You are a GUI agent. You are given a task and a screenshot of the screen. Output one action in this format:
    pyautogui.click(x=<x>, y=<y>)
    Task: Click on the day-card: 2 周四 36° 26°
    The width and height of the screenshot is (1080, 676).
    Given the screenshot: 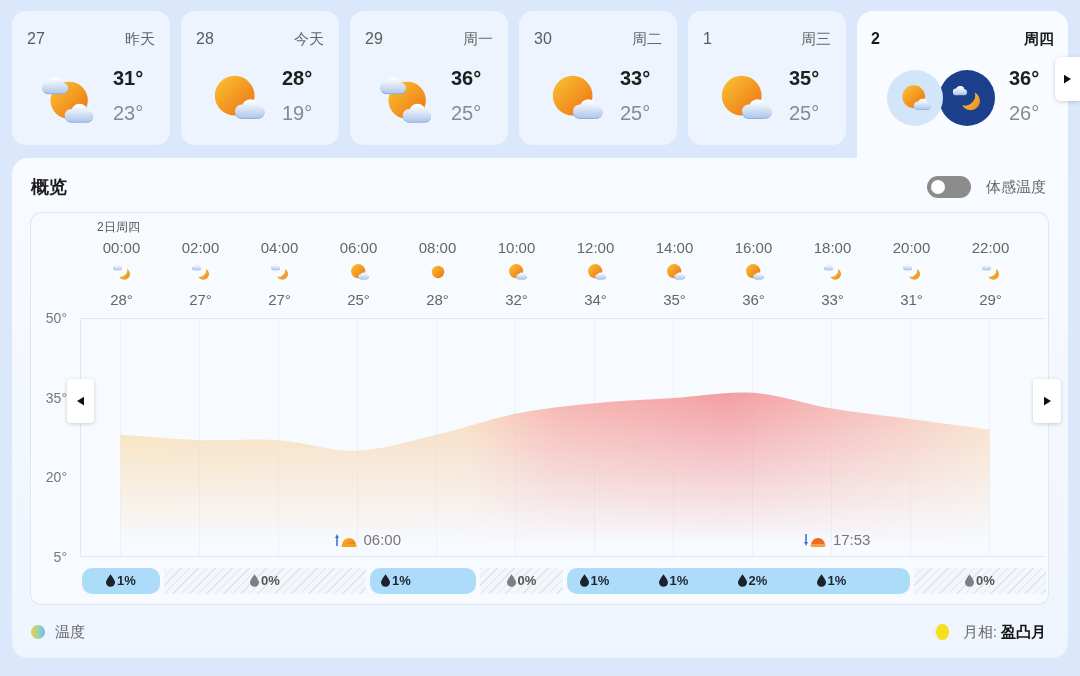 What is the action you would take?
    pyautogui.click(x=962, y=84)
    